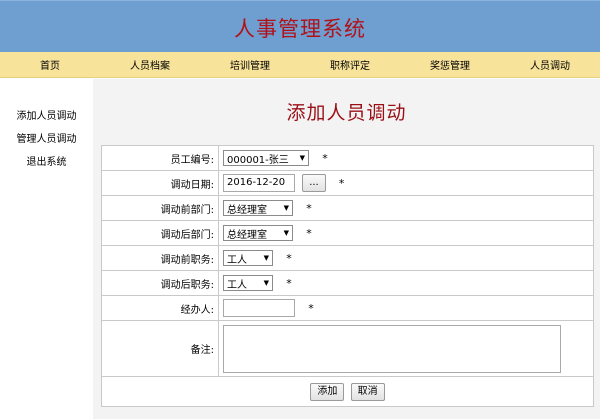  I want to click on sidebar-item-logout: 退出系统, so click(46, 162).